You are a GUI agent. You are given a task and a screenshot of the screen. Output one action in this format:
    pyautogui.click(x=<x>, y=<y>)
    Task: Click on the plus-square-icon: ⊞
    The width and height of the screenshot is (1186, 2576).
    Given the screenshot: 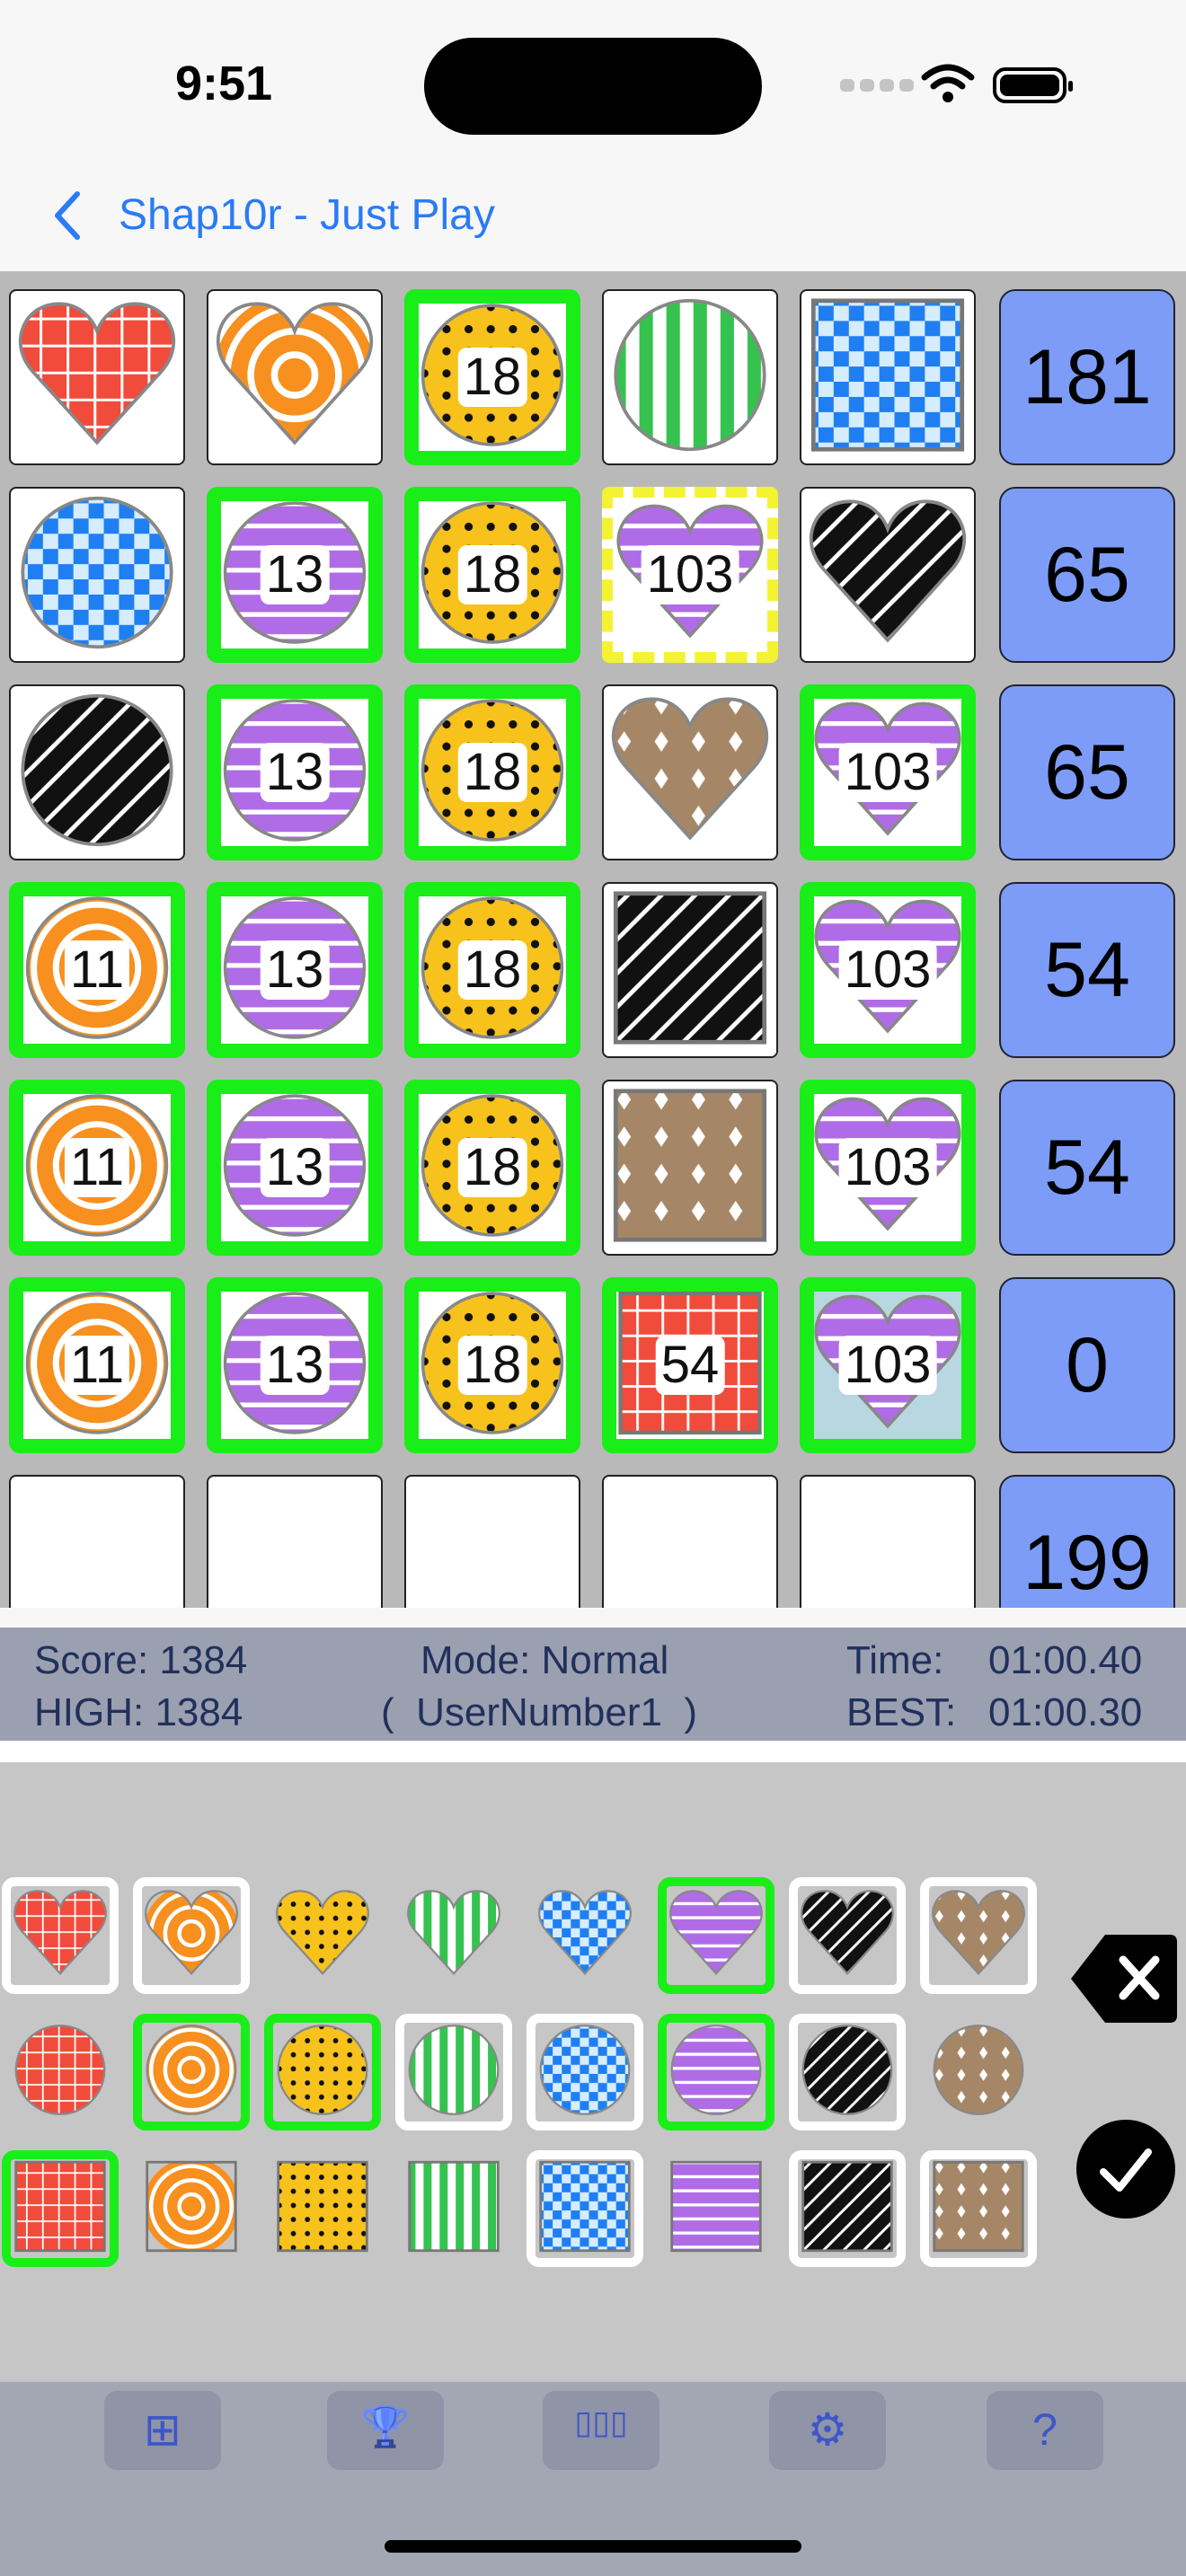 What is the action you would take?
    pyautogui.click(x=162, y=2429)
    